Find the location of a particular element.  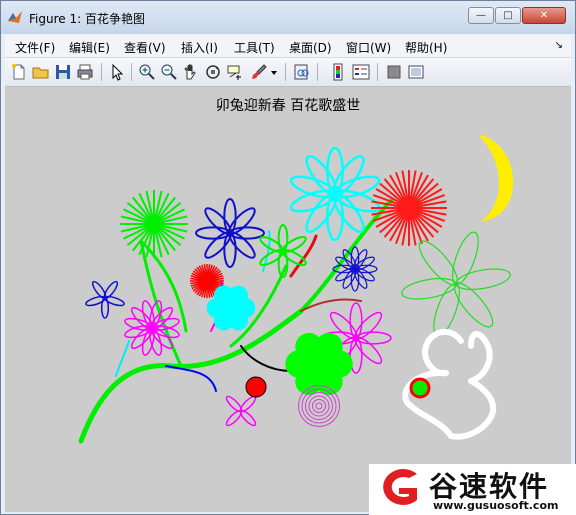

menu-insert: 插入(I) is located at coordinates (199, 47).